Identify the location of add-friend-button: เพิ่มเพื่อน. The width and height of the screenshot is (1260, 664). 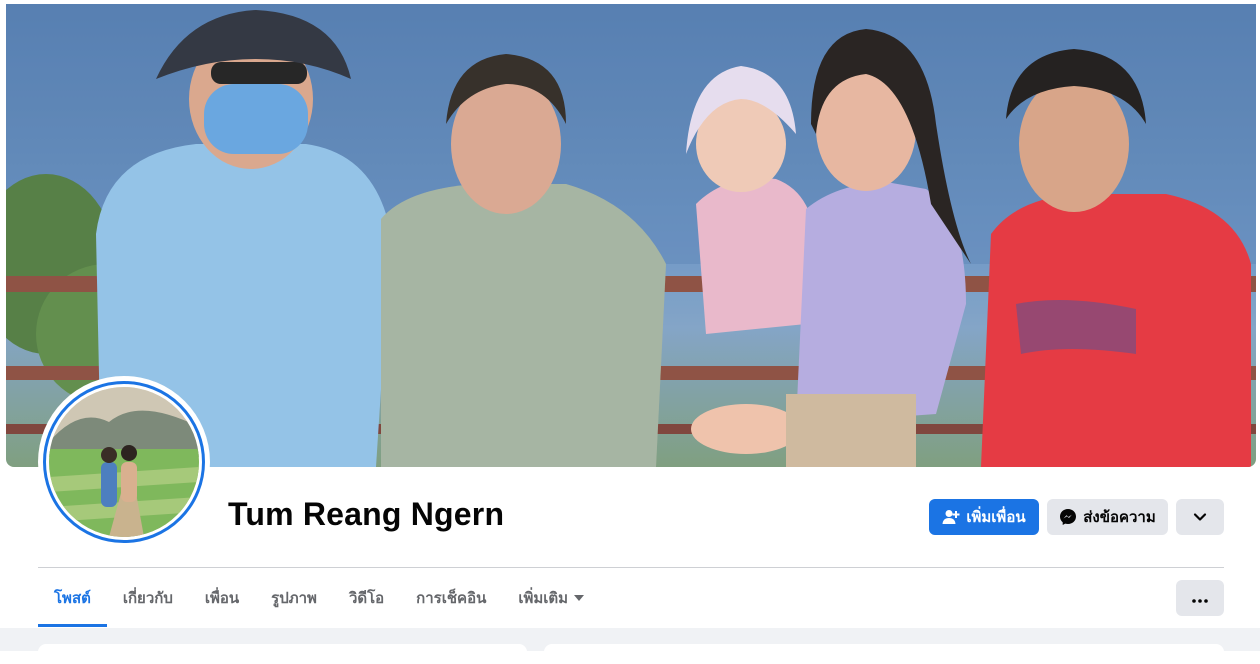
(984, 517).